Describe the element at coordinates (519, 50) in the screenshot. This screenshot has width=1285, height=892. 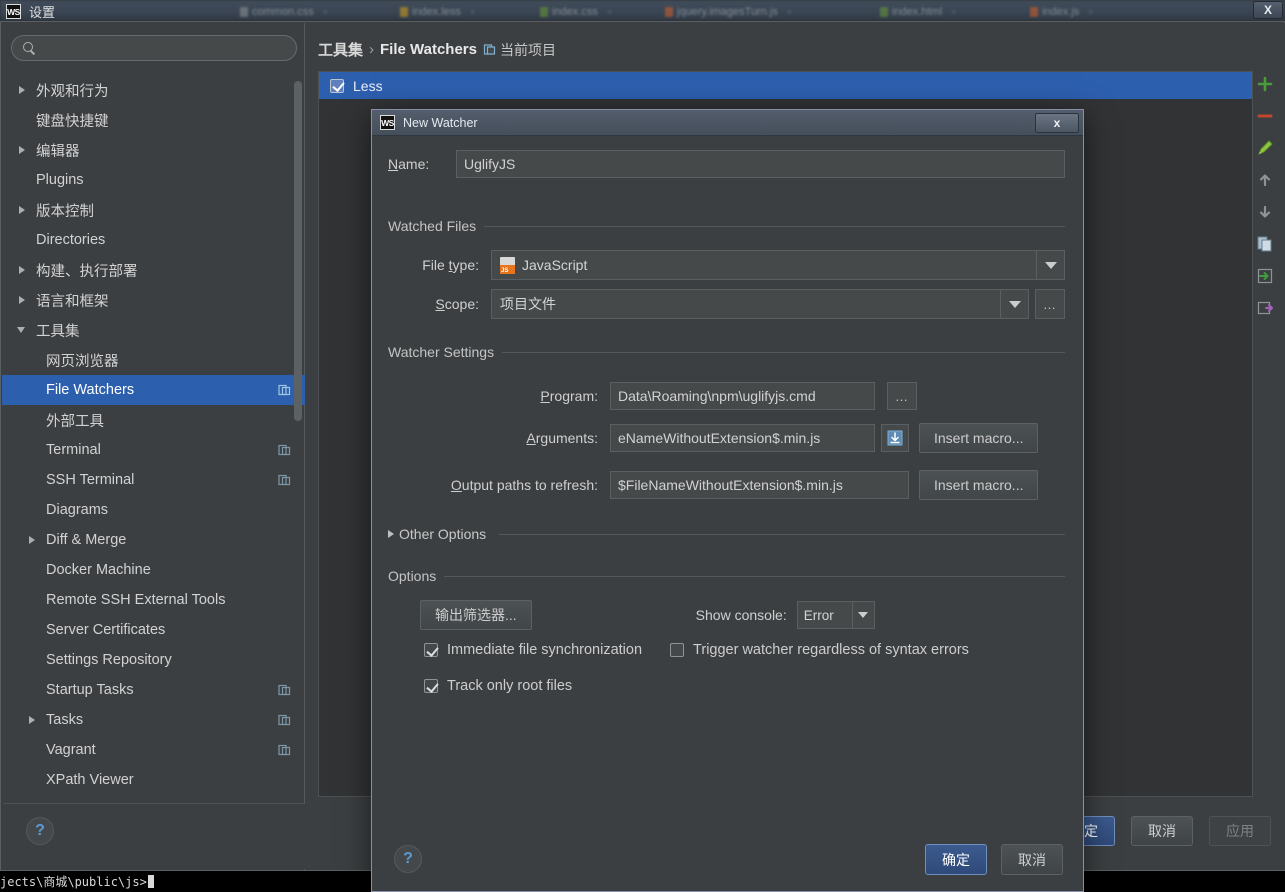
I see `project-scope: 当前项目` at that location.